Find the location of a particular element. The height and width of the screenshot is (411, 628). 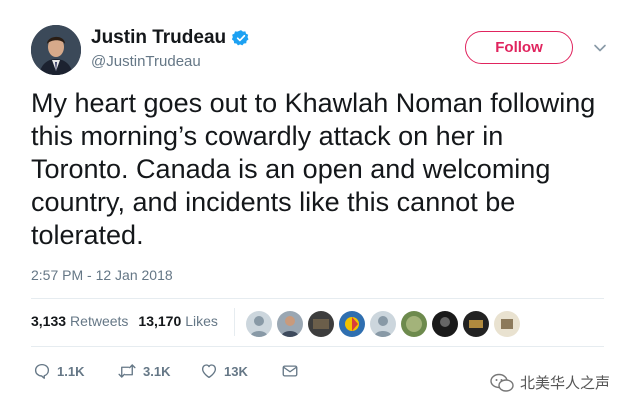

verified-badge-icon is located at coordinates (240, 38).